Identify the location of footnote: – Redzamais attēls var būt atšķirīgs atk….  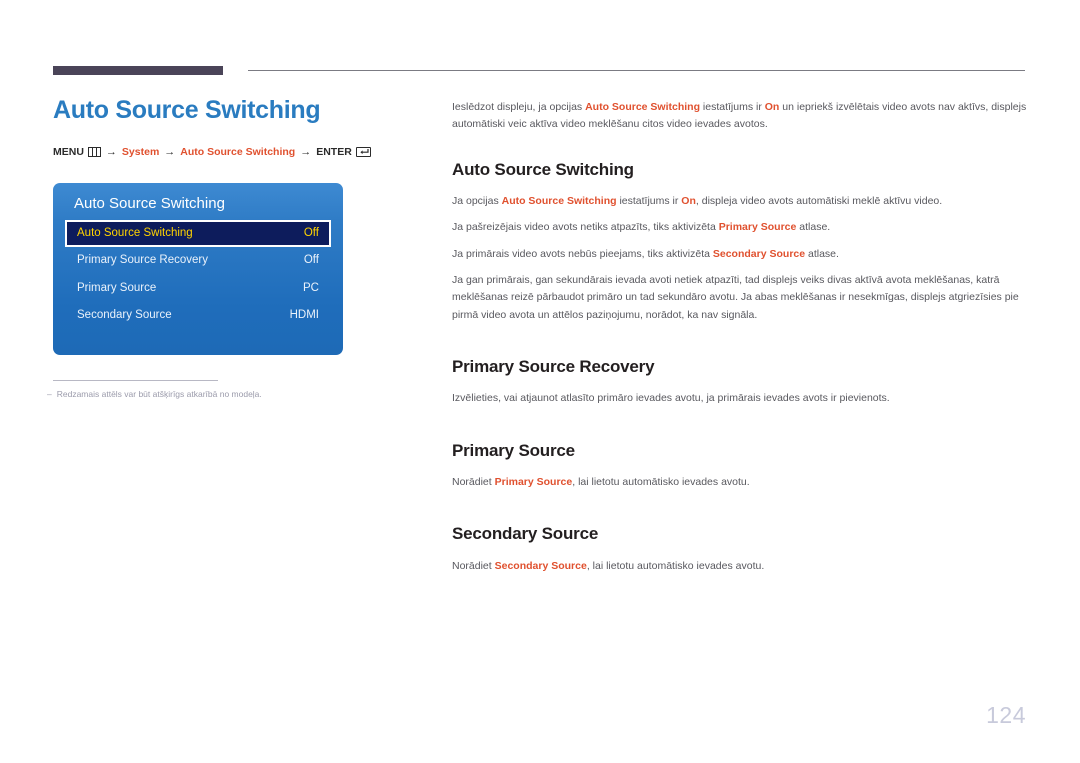
(232, 394).